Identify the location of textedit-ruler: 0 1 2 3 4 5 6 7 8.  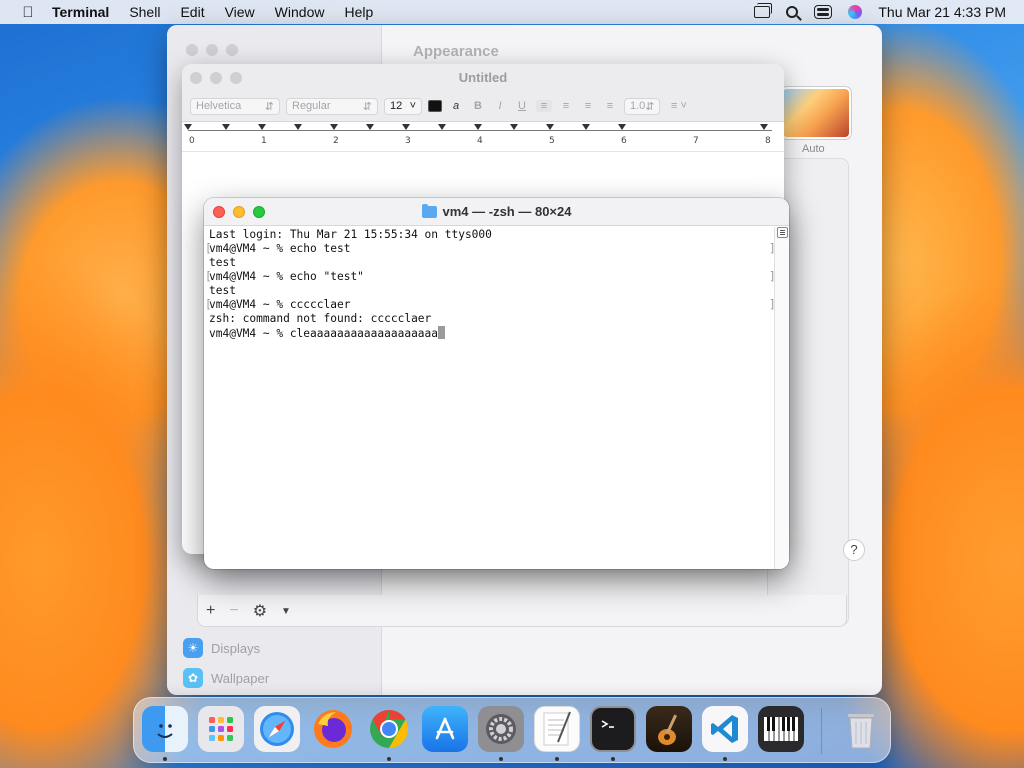
(483, 137).